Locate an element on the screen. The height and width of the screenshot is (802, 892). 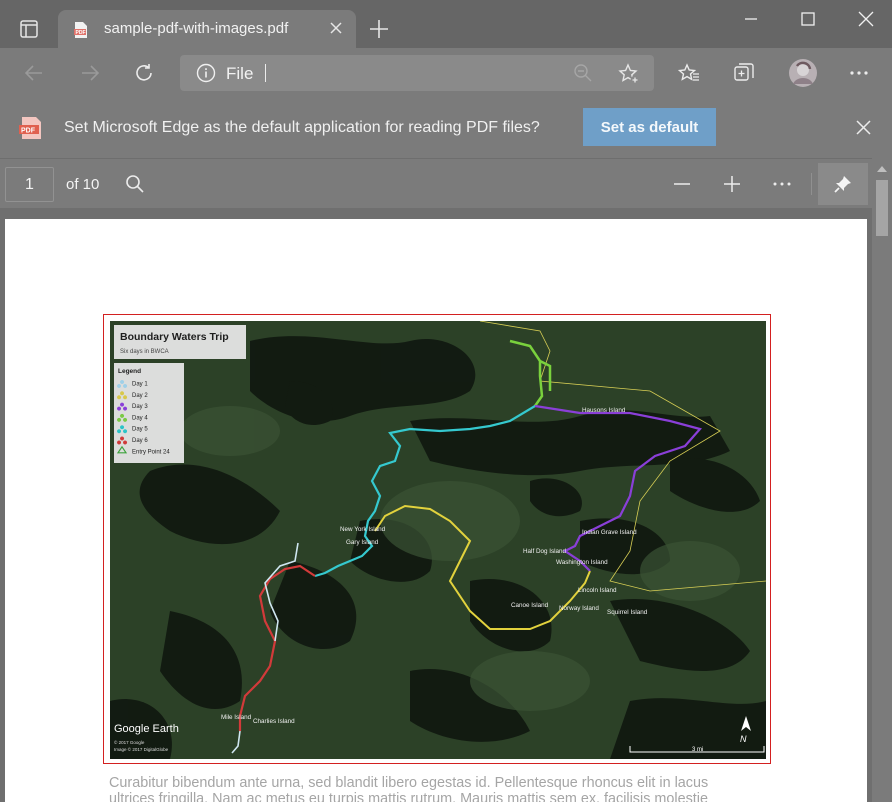
refresh-icon is located at coordinates (144, 73).